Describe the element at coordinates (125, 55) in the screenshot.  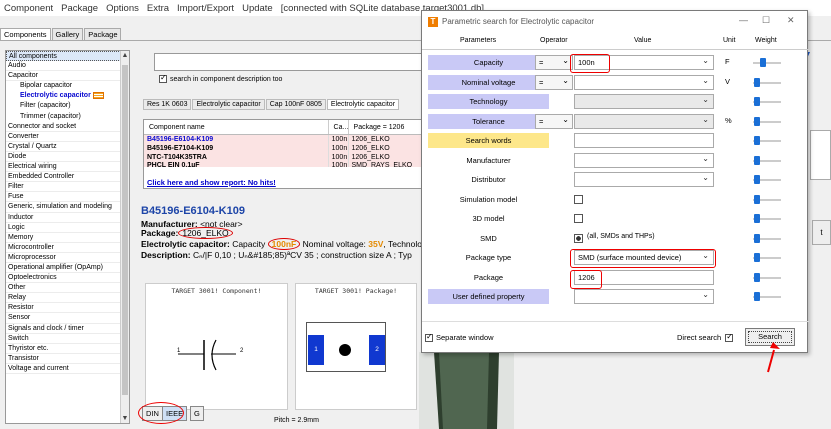
I see `scroll-up-icon: ▲` at that location.